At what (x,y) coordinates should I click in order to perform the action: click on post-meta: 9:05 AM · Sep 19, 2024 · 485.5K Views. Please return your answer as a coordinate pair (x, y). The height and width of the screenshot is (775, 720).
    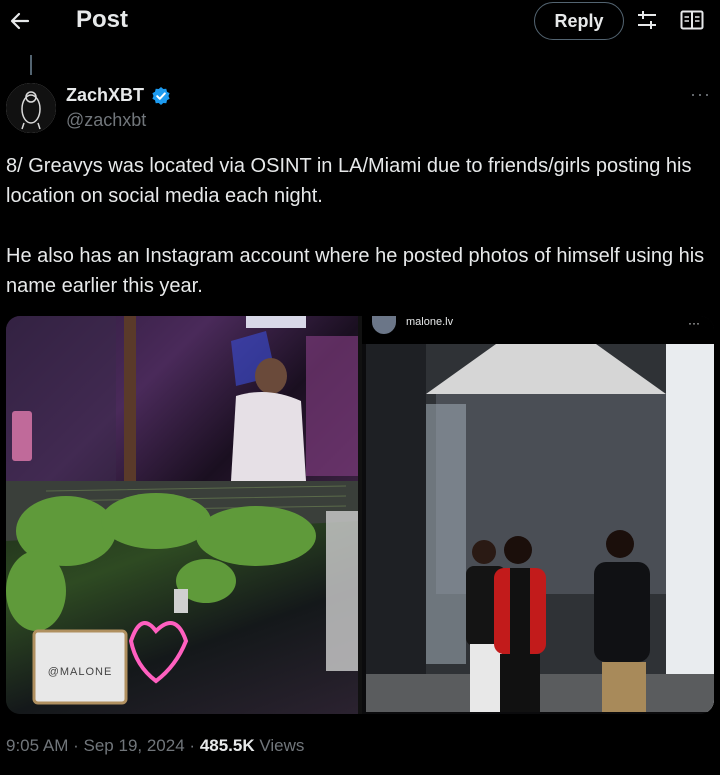
    Looking at the image, I should click on (155, 746).